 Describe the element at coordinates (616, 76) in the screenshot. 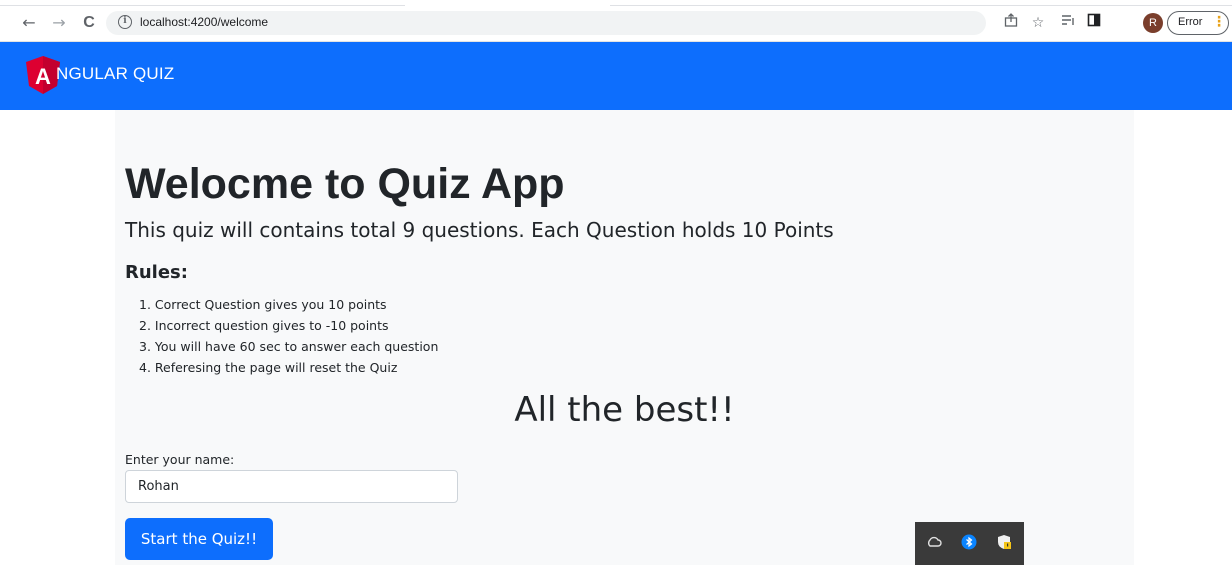

I see `app-navbar: A NGULAR QUIZ` at that location.